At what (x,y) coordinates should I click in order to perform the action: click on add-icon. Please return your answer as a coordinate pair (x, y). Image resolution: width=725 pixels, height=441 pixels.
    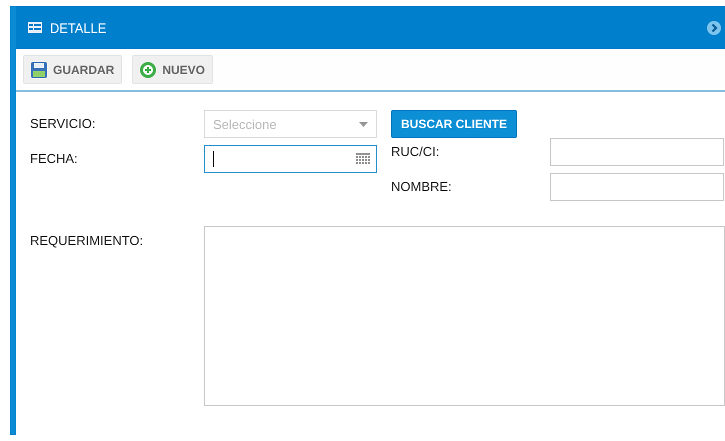
    Looking at the image, I should click on (148, 70).